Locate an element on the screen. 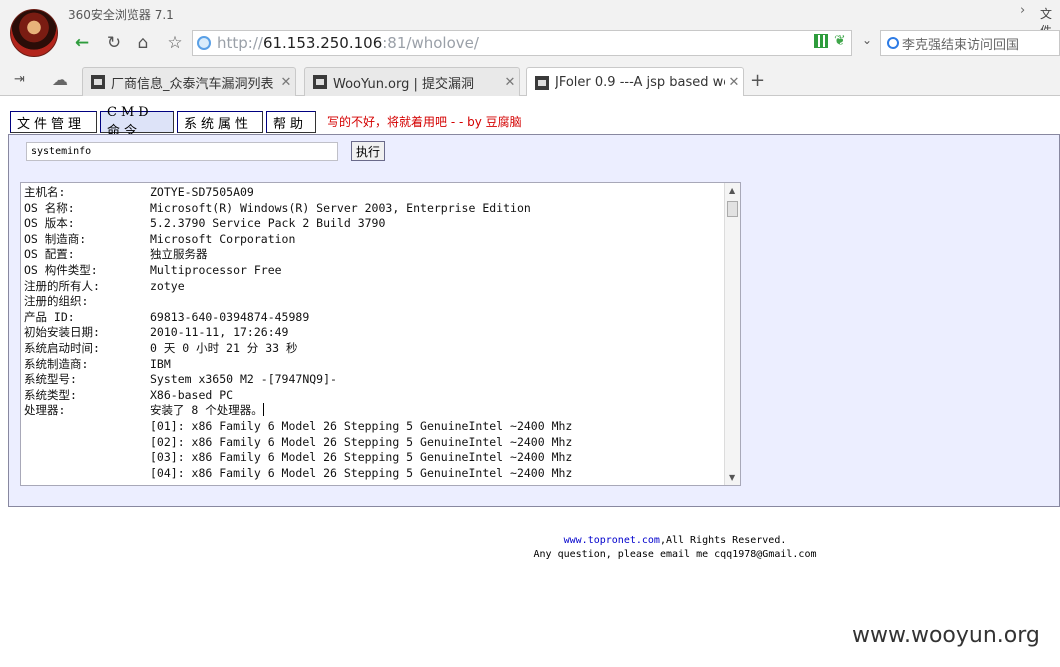 The height and width of the screenshot is (667, 1060). output-value: 安装了 8 个处理器。 is located at coordinates (206, 410).